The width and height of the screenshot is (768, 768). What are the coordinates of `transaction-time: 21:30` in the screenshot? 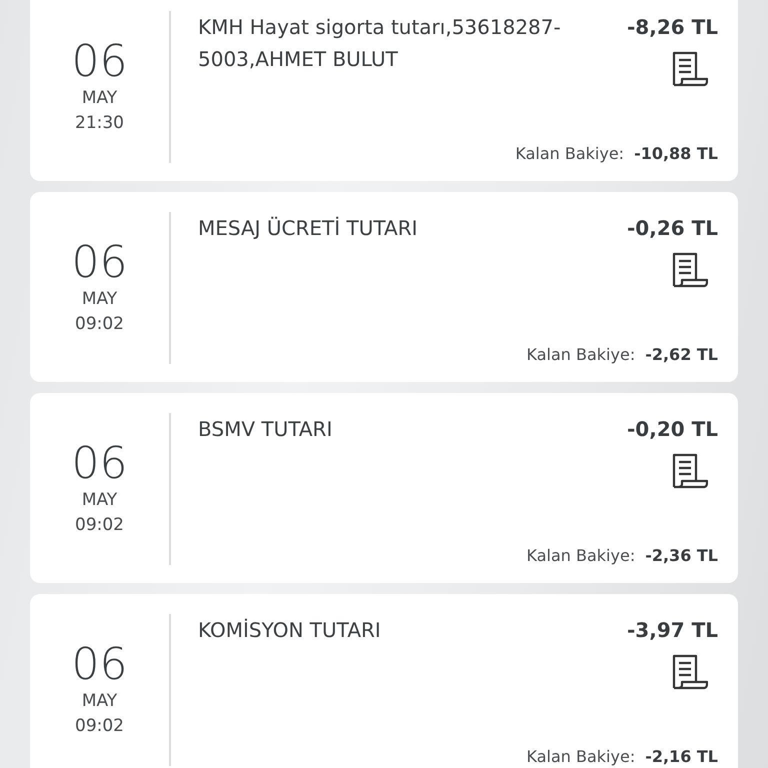 It's located at (99, 123).